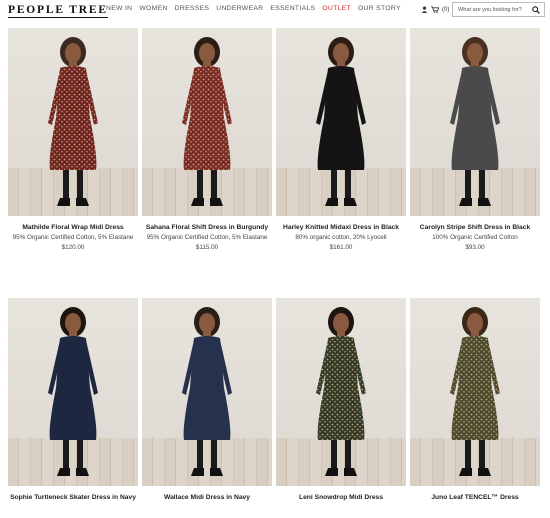 This screenshot has width=550, height=518. Describe the element at coordinates (207, 247) in the screenshot. I see `product-price: $115.00` at that location.